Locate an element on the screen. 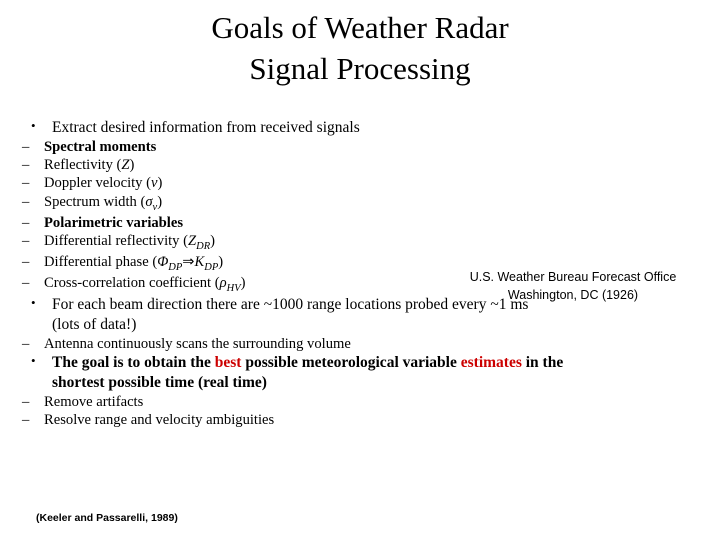  list-item: – Resolve range and velocity ambiguities is located at coordinates (360, 420).